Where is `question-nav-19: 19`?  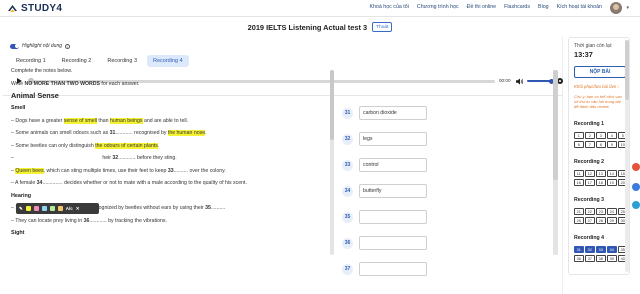 question-nav-19: 19 is located at coordinates (612, 182).